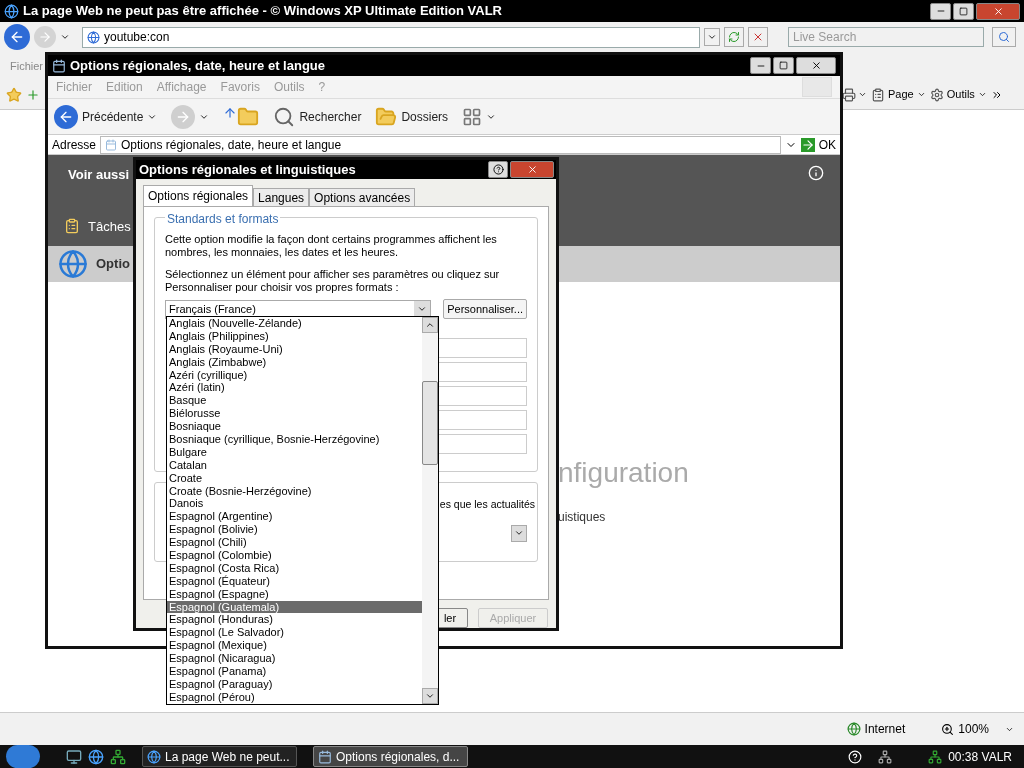 This screenshot has height=768, width=1024. Describe the element at coordinates (212, 309) in the screenshot. I see `select-value: Français (France)` at that location.